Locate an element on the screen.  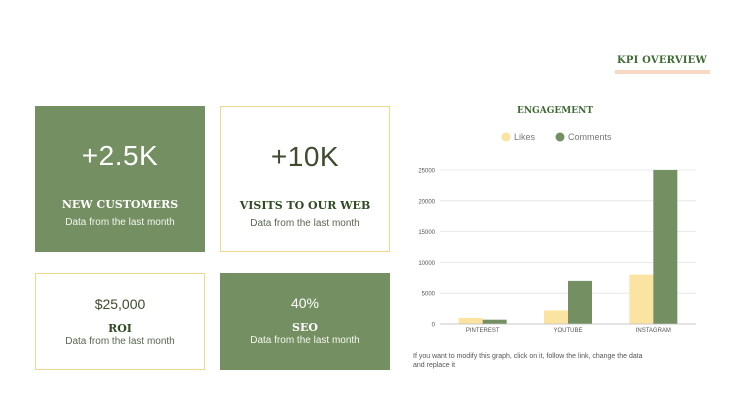
y-tick-label: 0 is located at coordinates (434, 326).